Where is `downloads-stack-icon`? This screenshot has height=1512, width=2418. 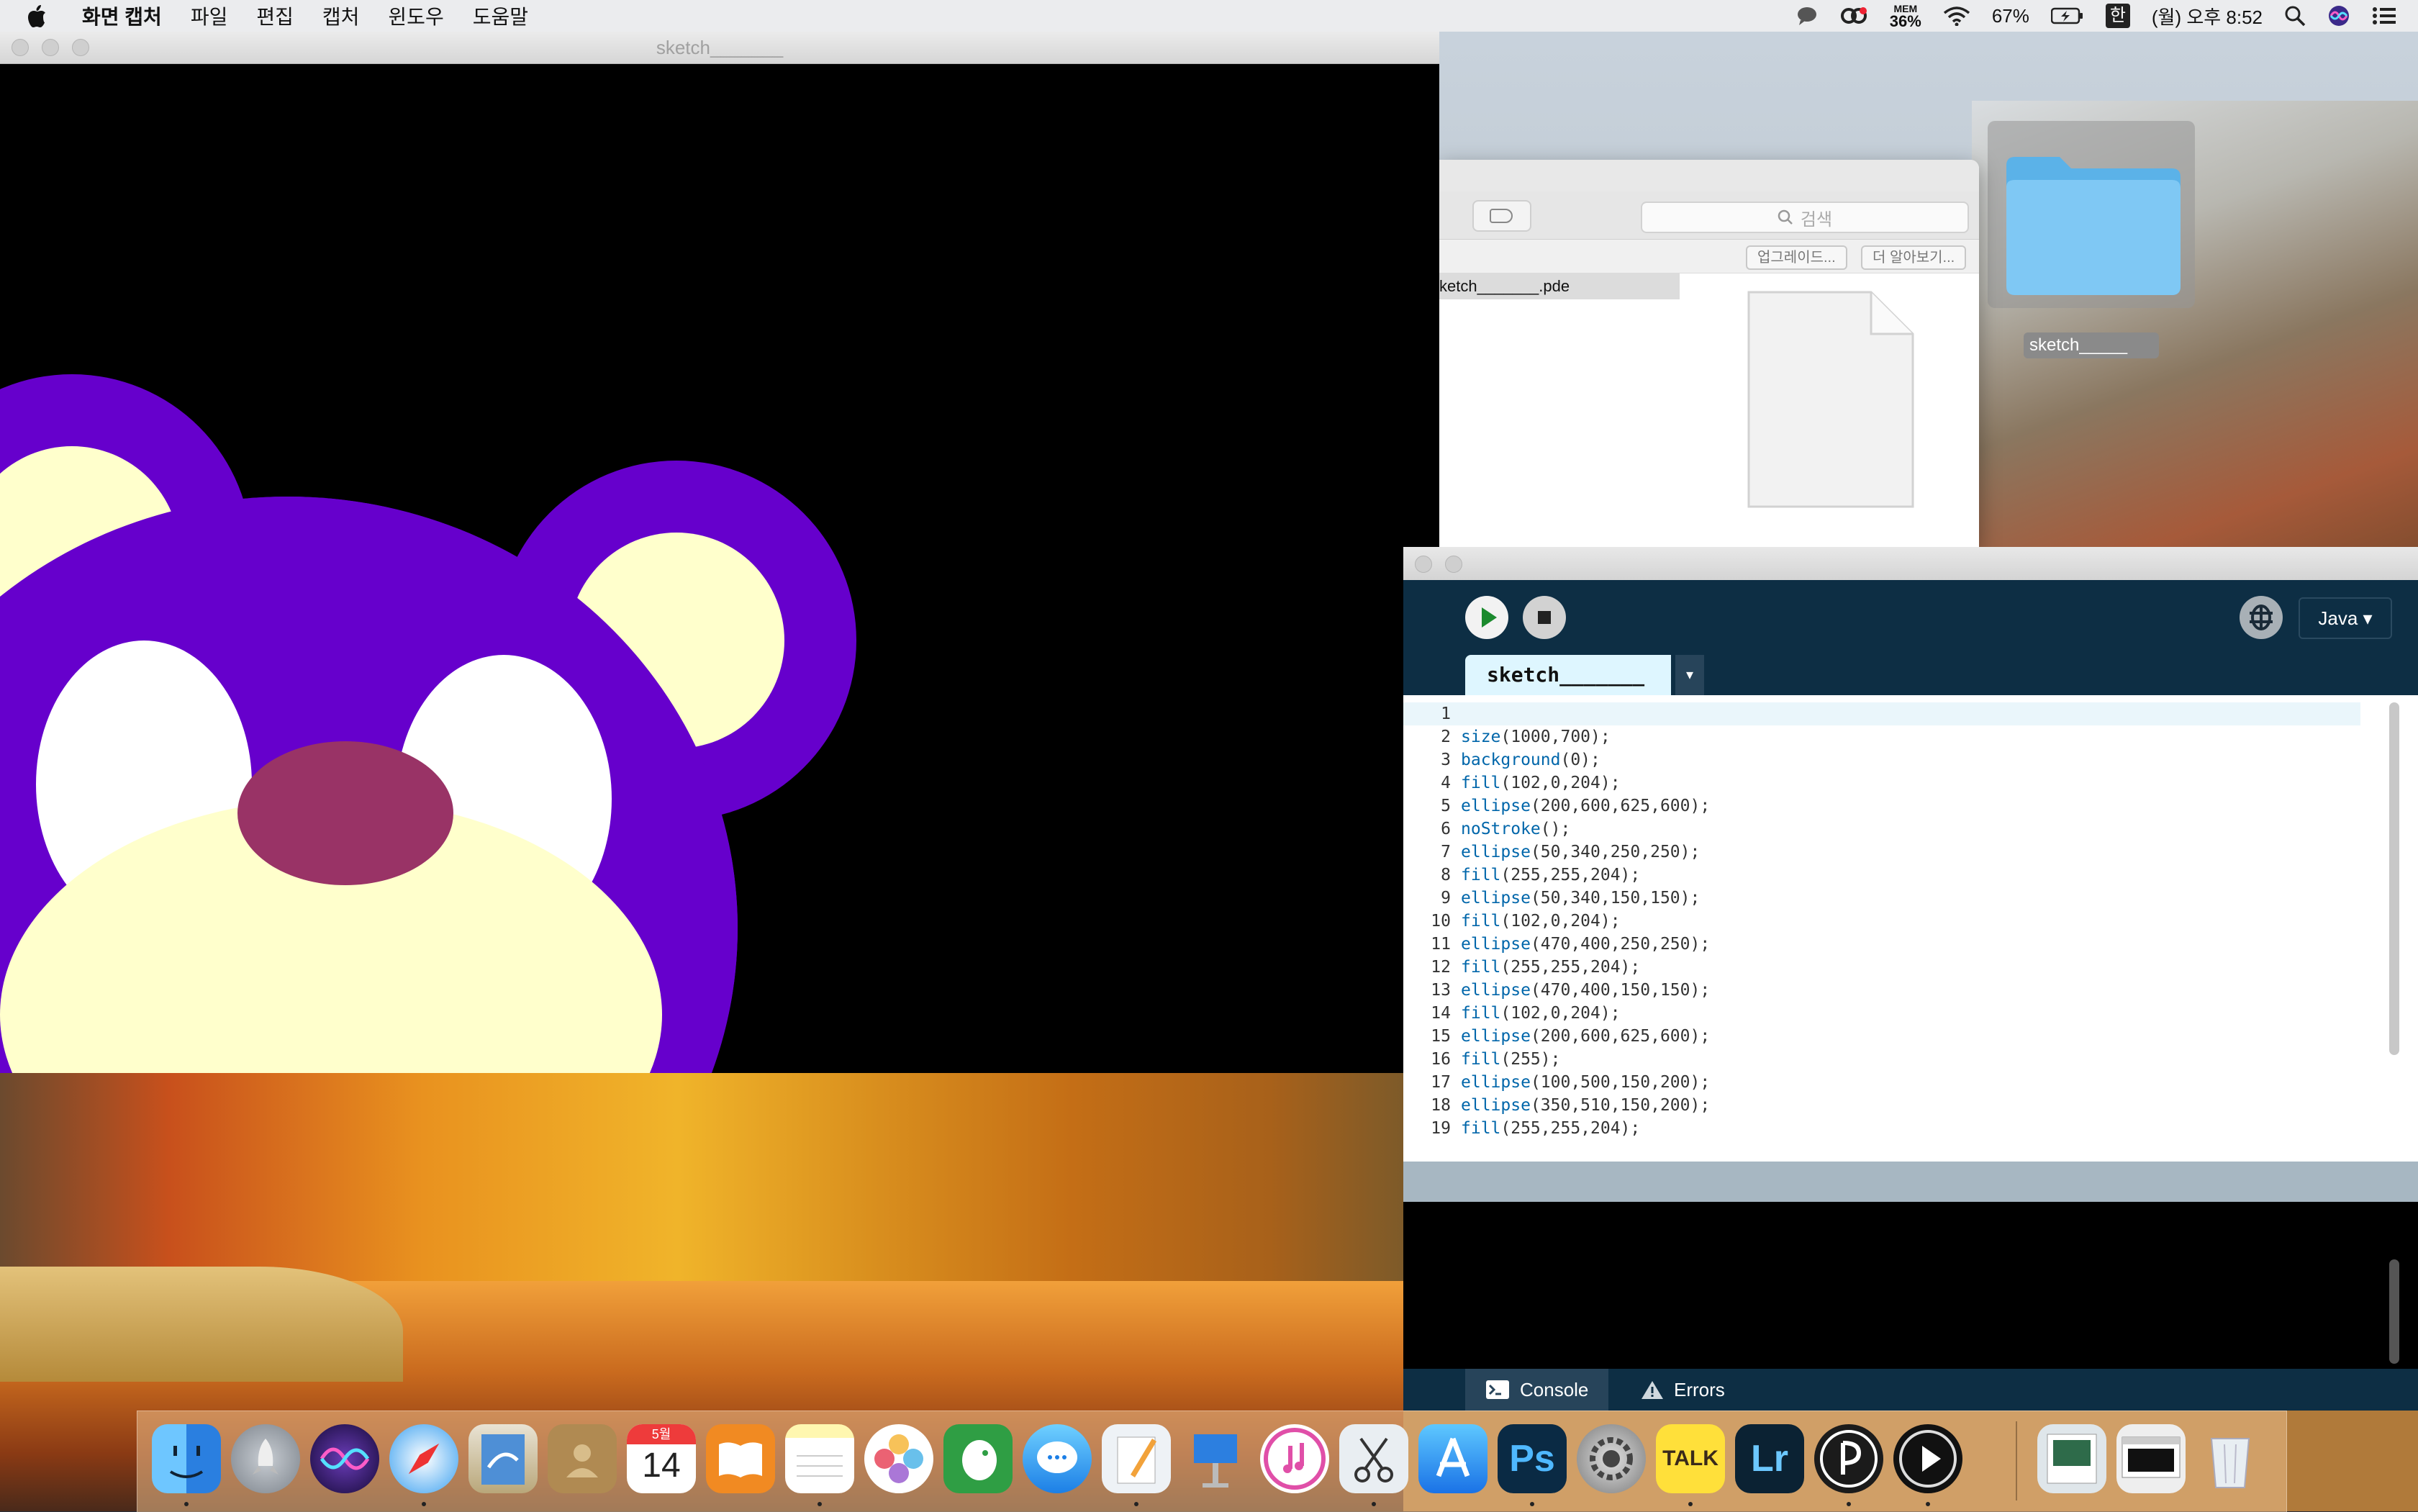
downloads-stack-icon is located at coordinates (2071, 1459).